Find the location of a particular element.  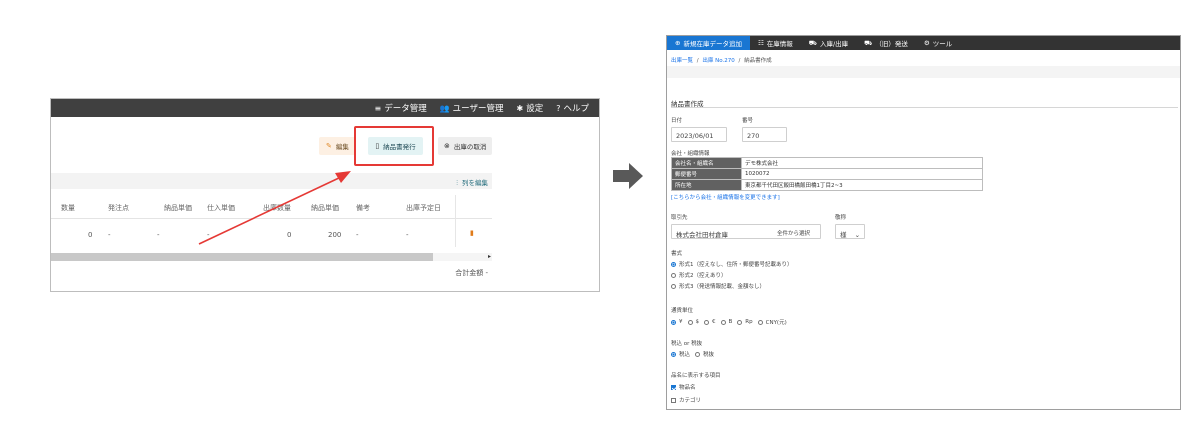

nav-item-user-management: 👥 ユーザー管理 is located at coordinates (471, 108).